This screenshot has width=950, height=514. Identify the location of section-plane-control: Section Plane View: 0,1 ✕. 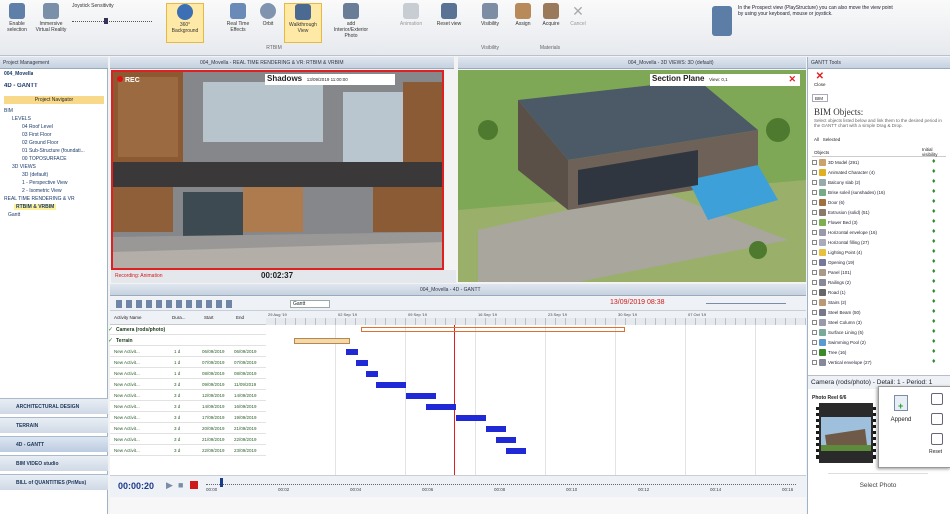
(725, 80).